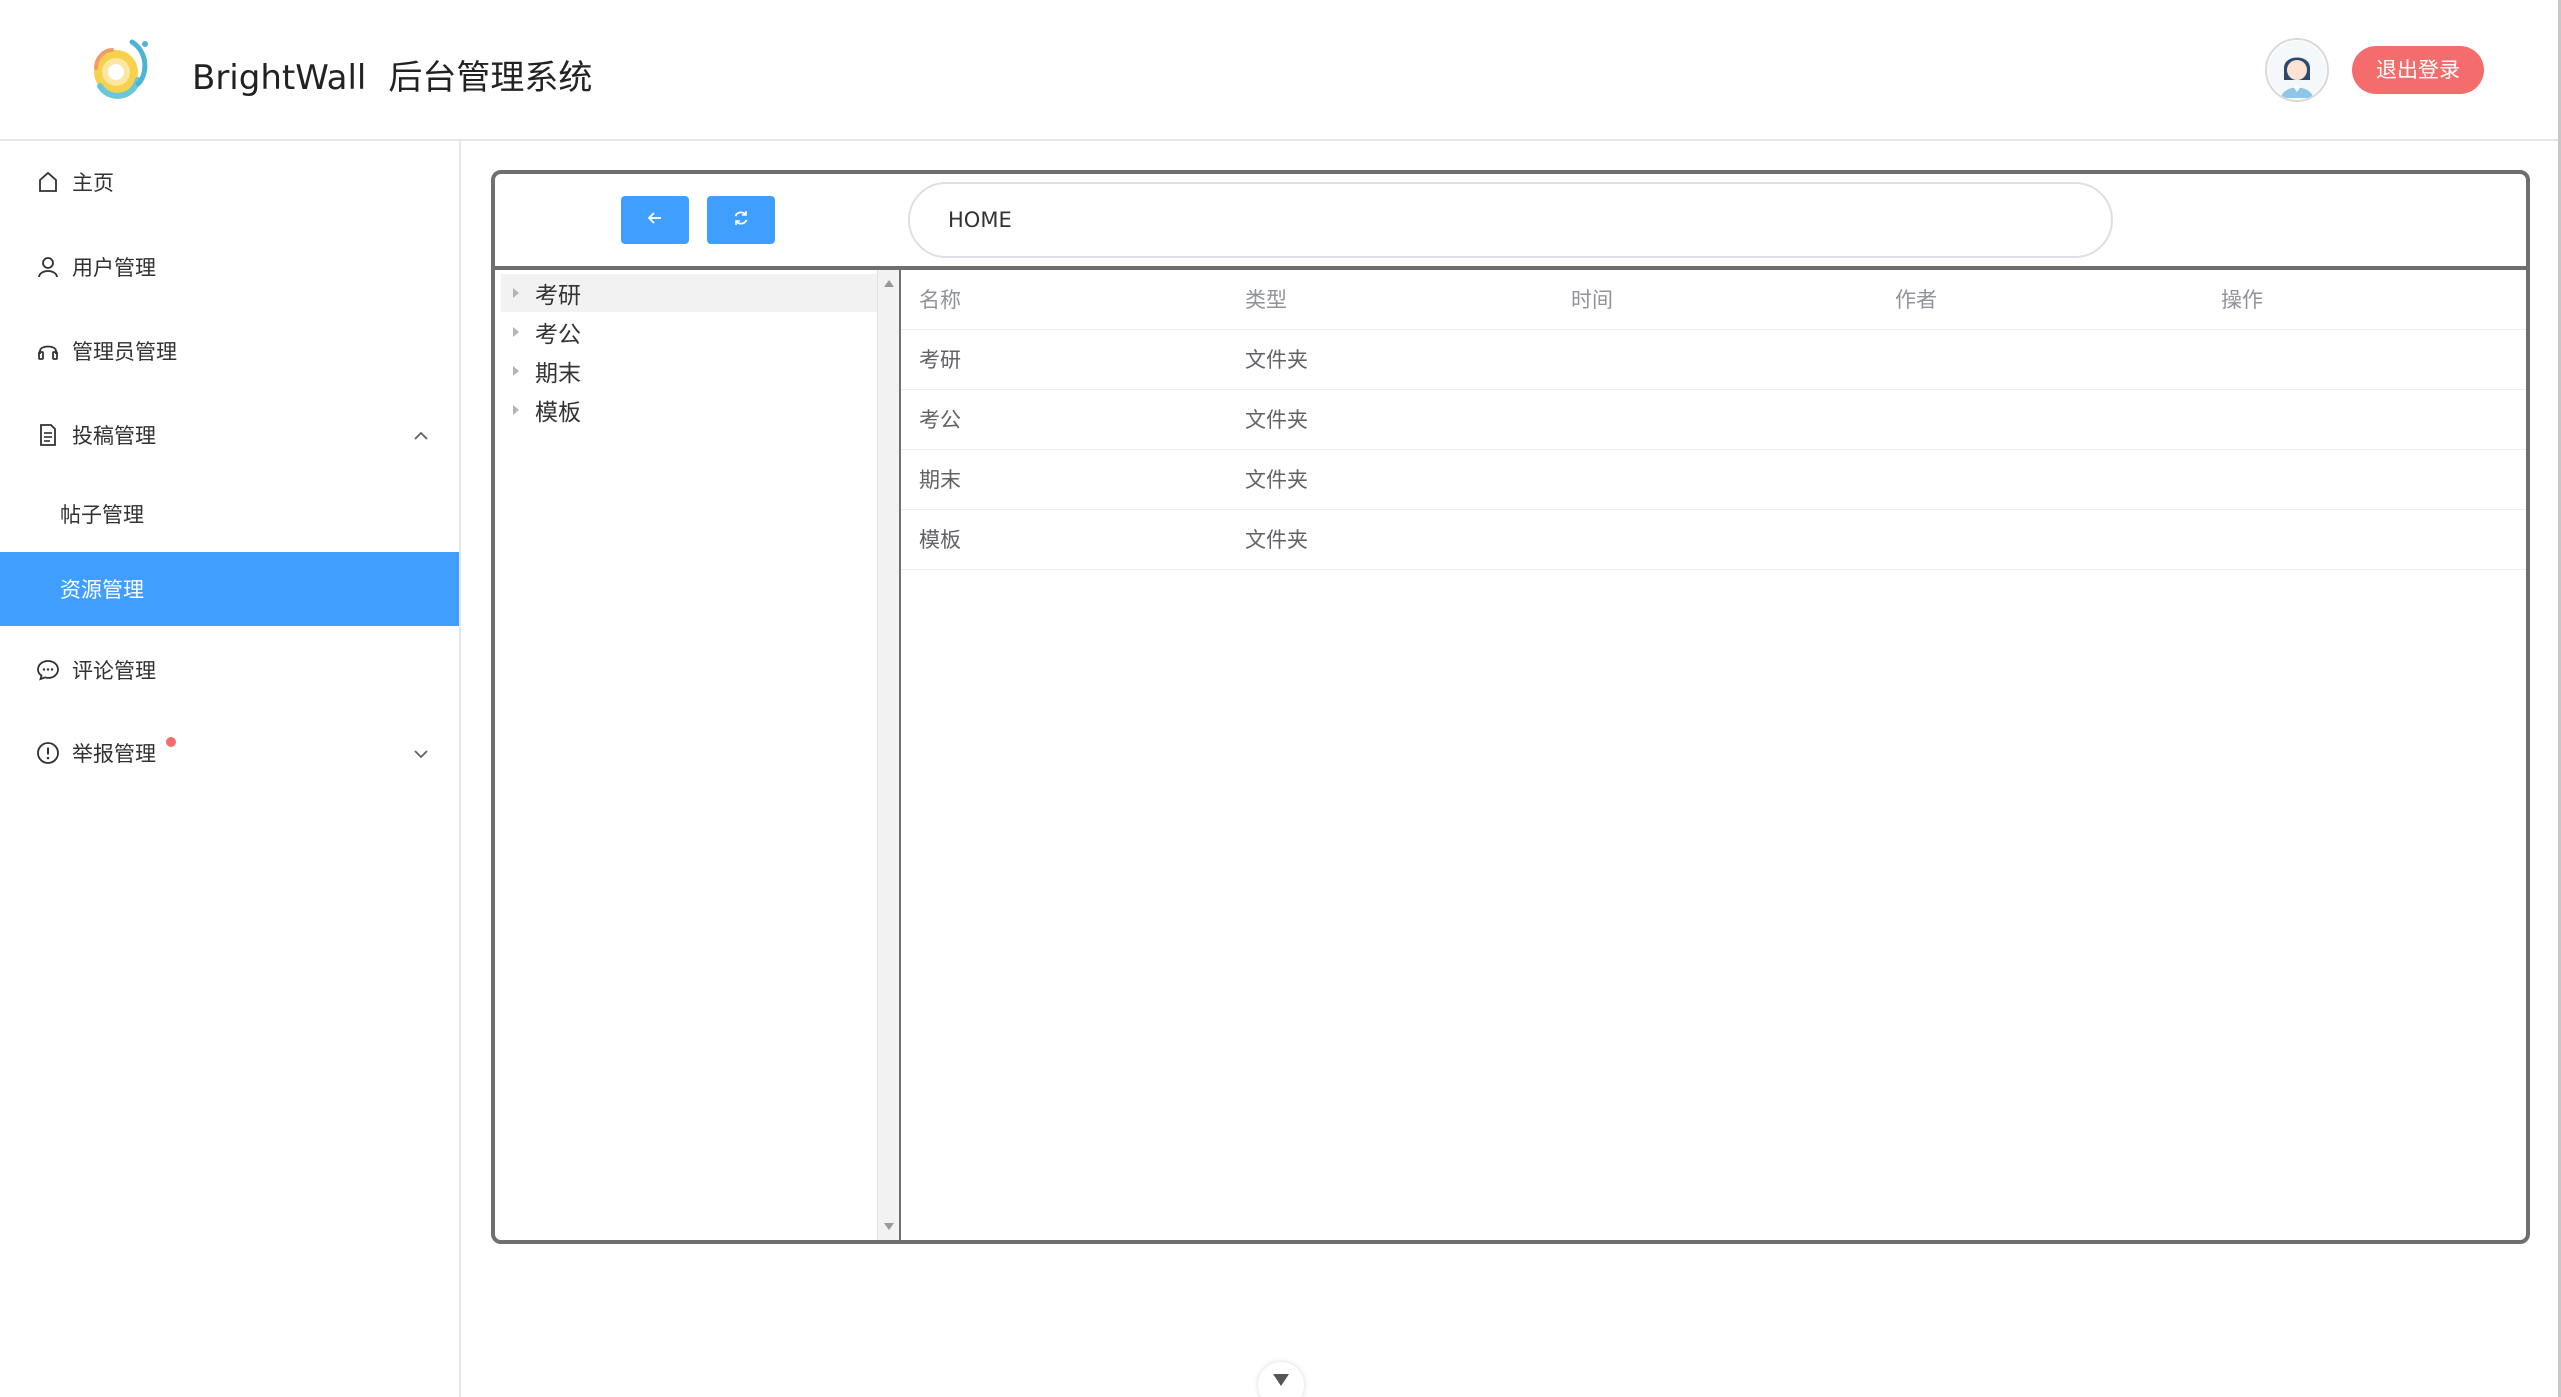 This screenshot has height=1397, width=2561. Describe the element at coordinates (558, 413) in the screenshot. I see `tree-node-label: 模板` at that location.